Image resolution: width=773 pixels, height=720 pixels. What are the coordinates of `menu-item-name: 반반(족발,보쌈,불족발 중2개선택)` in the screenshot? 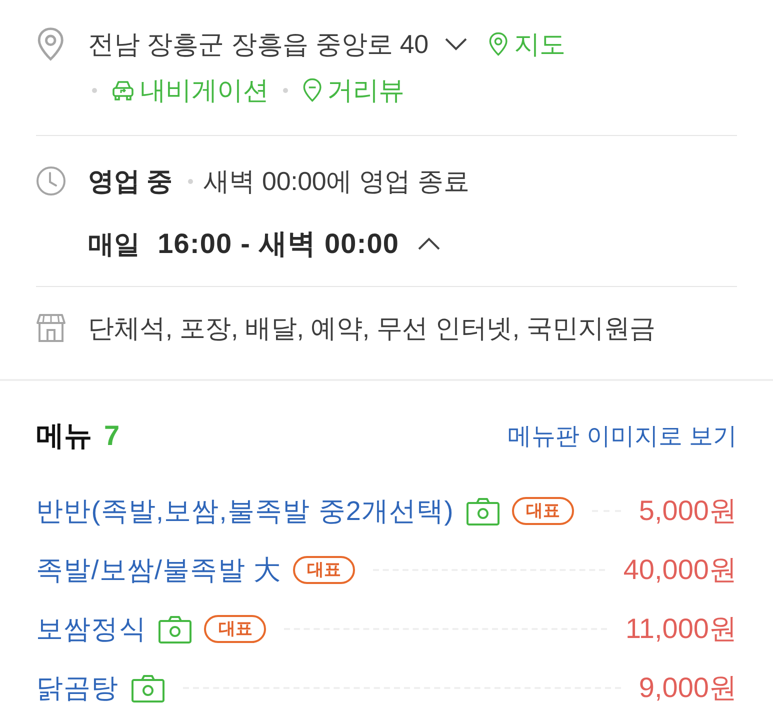 It's located at (245, 511).